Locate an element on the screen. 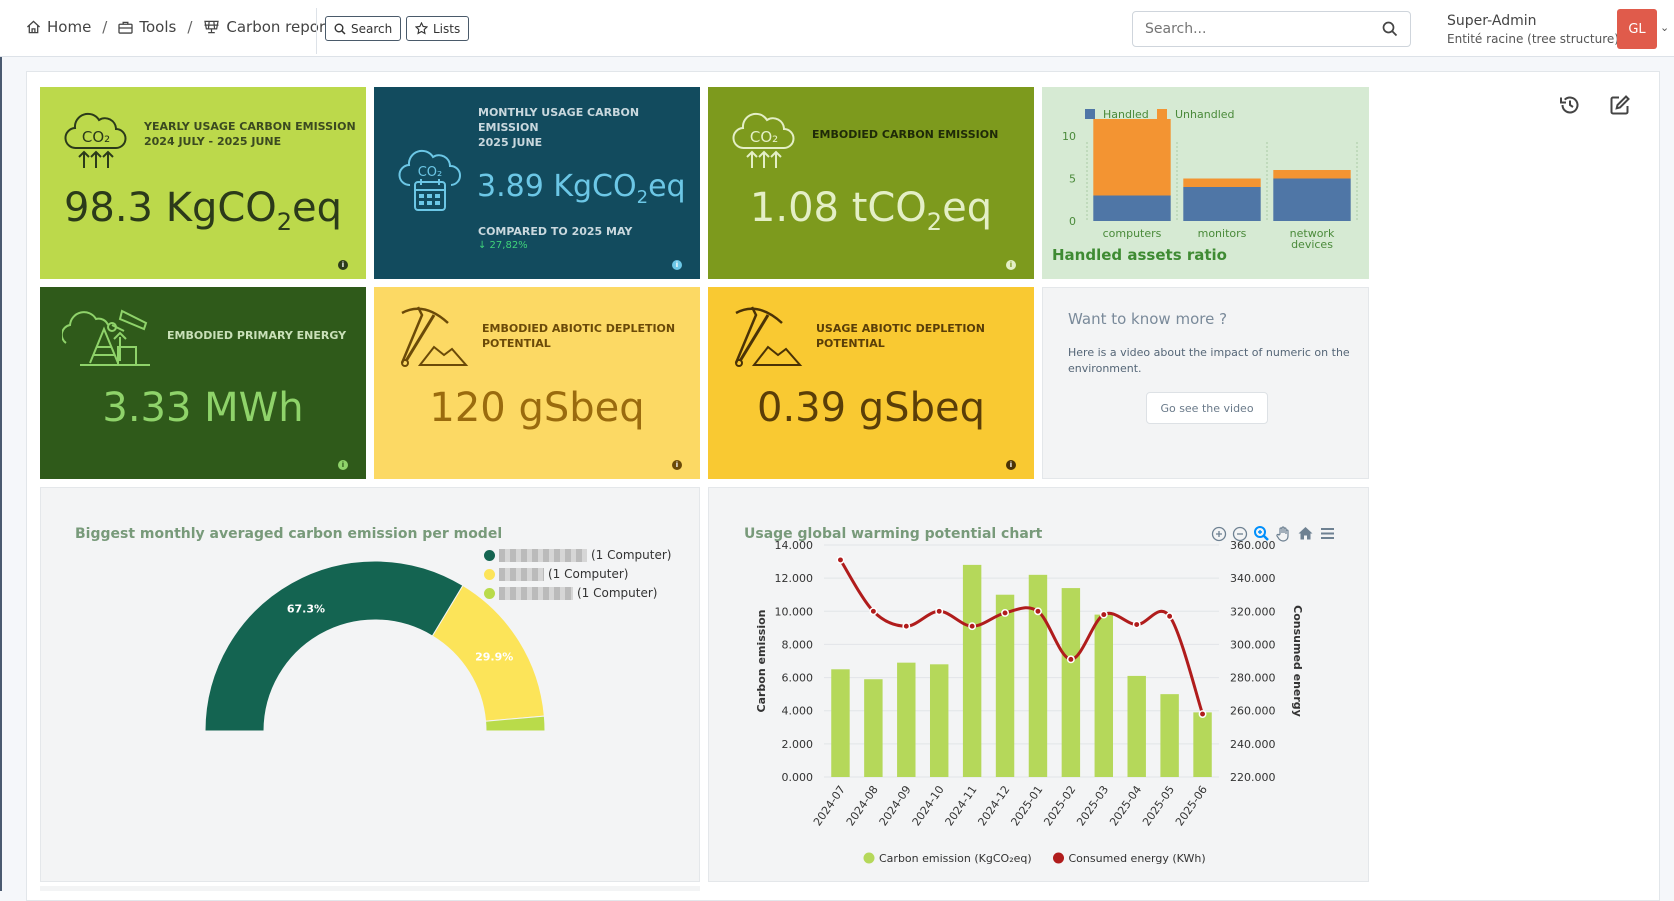  co2-cloud-icon: CO₂ is located at coordinates (95, 140).